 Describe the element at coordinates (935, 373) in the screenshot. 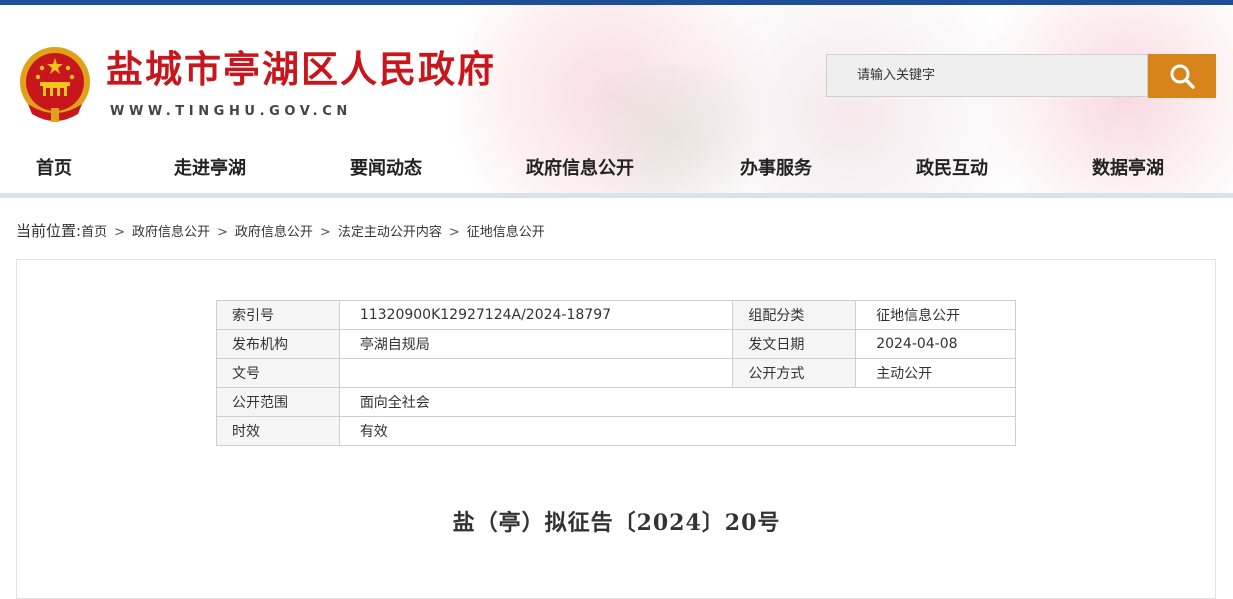

I see `method-value: 主动公开` at that location.